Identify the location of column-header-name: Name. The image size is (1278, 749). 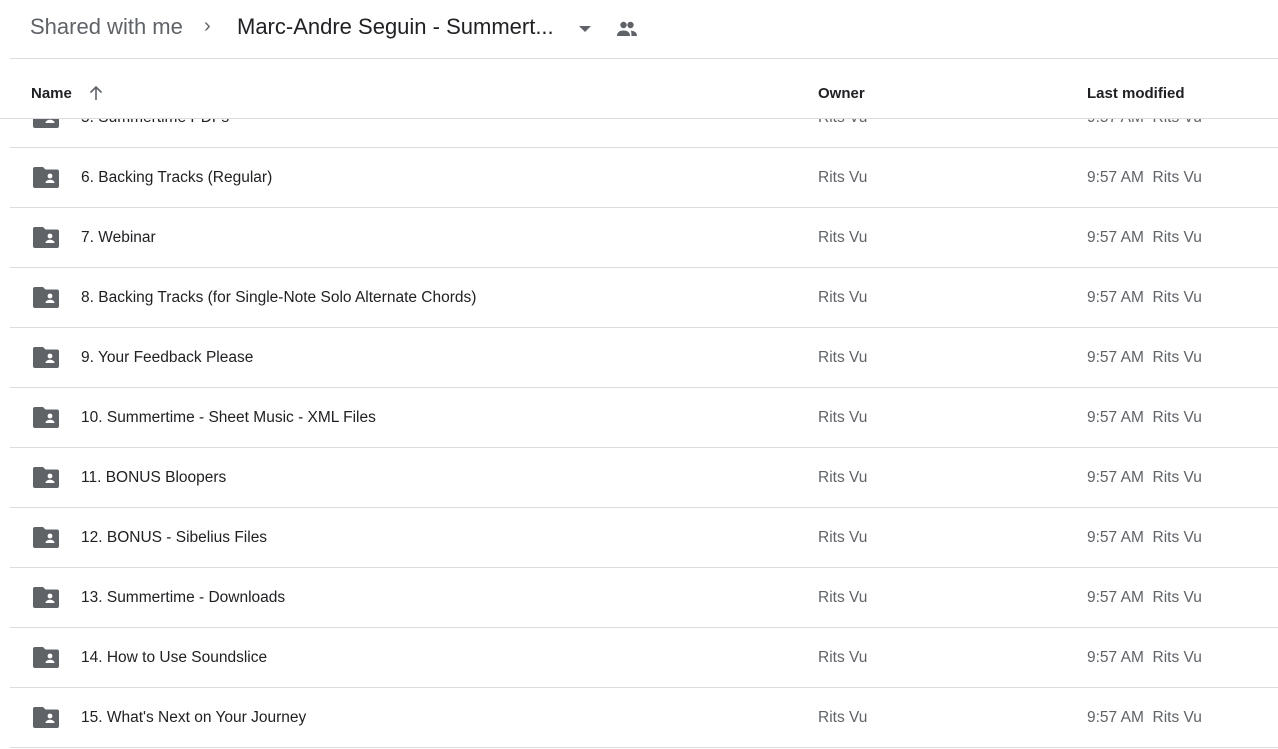
(51, 93).